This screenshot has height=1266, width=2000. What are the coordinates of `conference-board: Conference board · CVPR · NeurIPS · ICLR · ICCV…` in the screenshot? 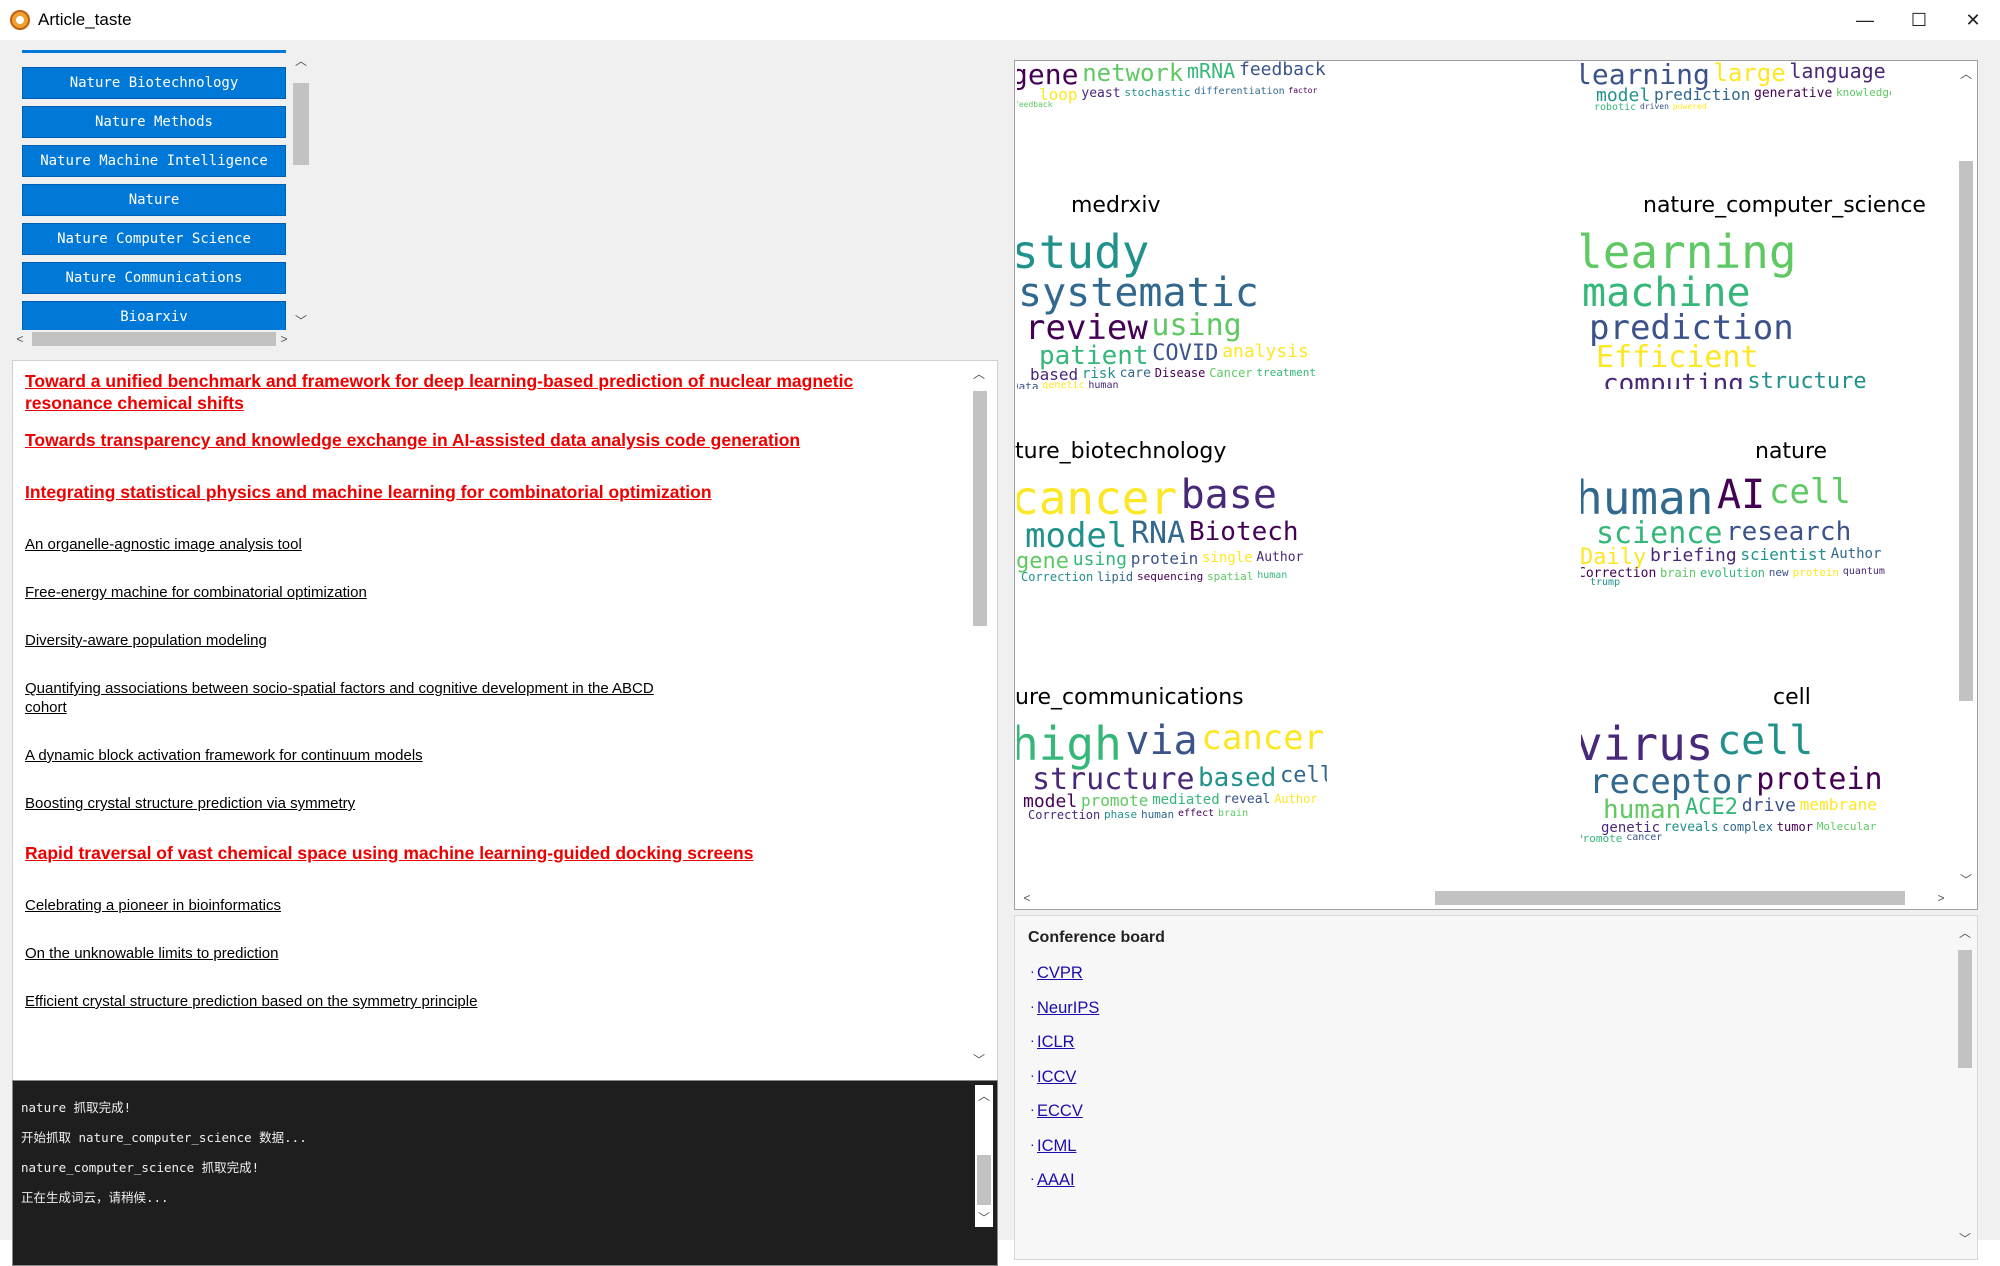 It's located at (1496, 1087).